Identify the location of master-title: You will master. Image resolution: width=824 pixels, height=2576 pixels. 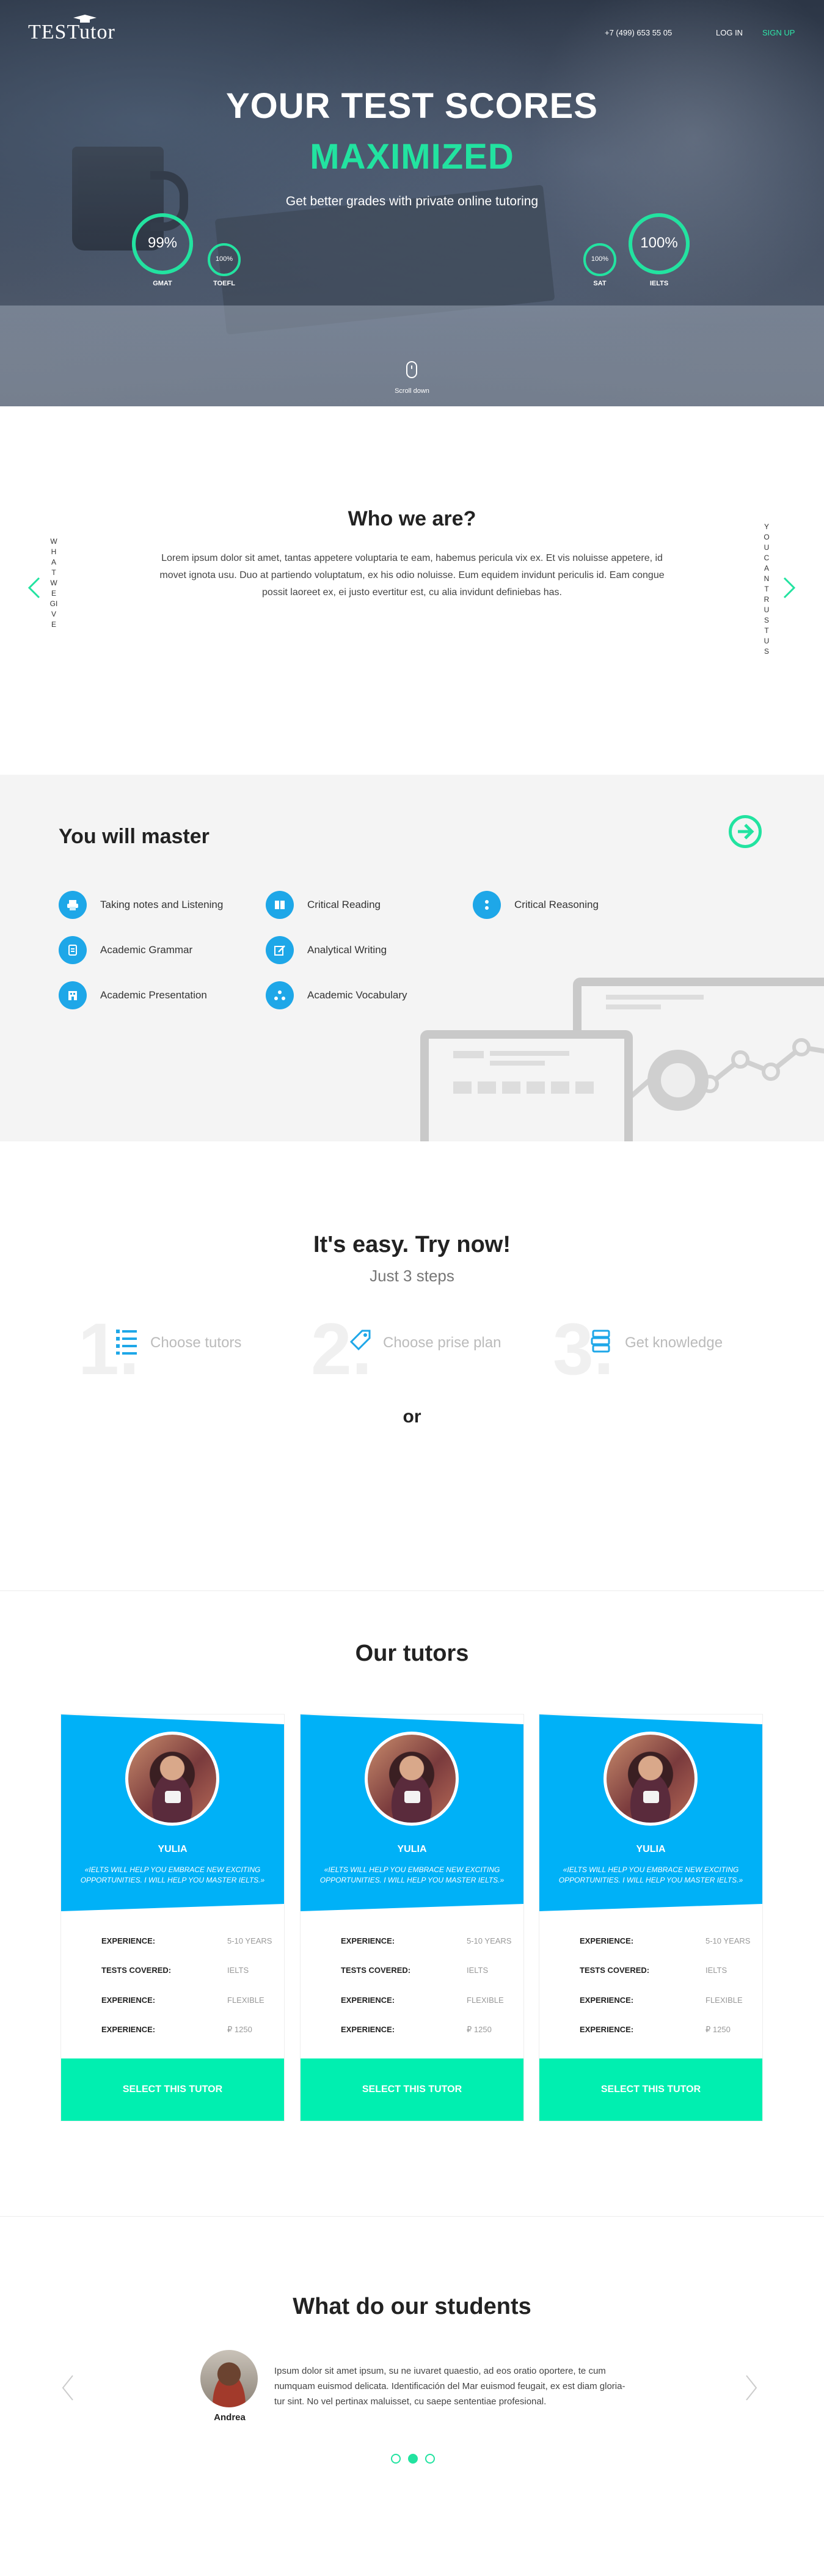
(134, 836).